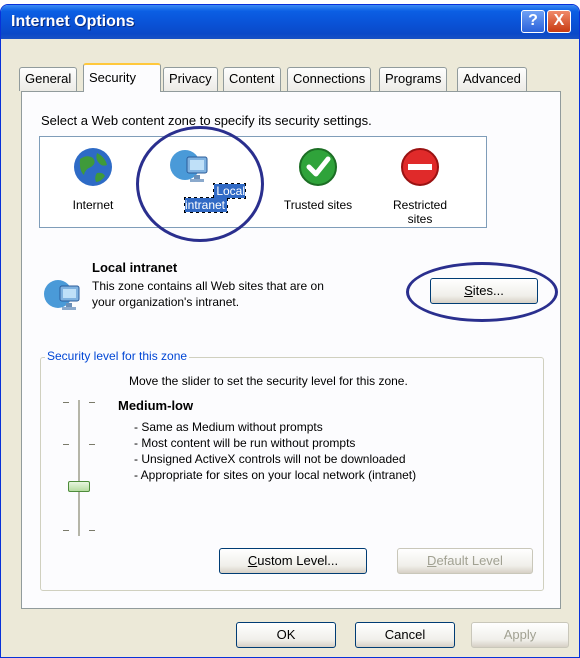 The height and width of the screenshot is (658, 580). I want to click on security-level-legend: Security level for this zone, so click(117, 356).